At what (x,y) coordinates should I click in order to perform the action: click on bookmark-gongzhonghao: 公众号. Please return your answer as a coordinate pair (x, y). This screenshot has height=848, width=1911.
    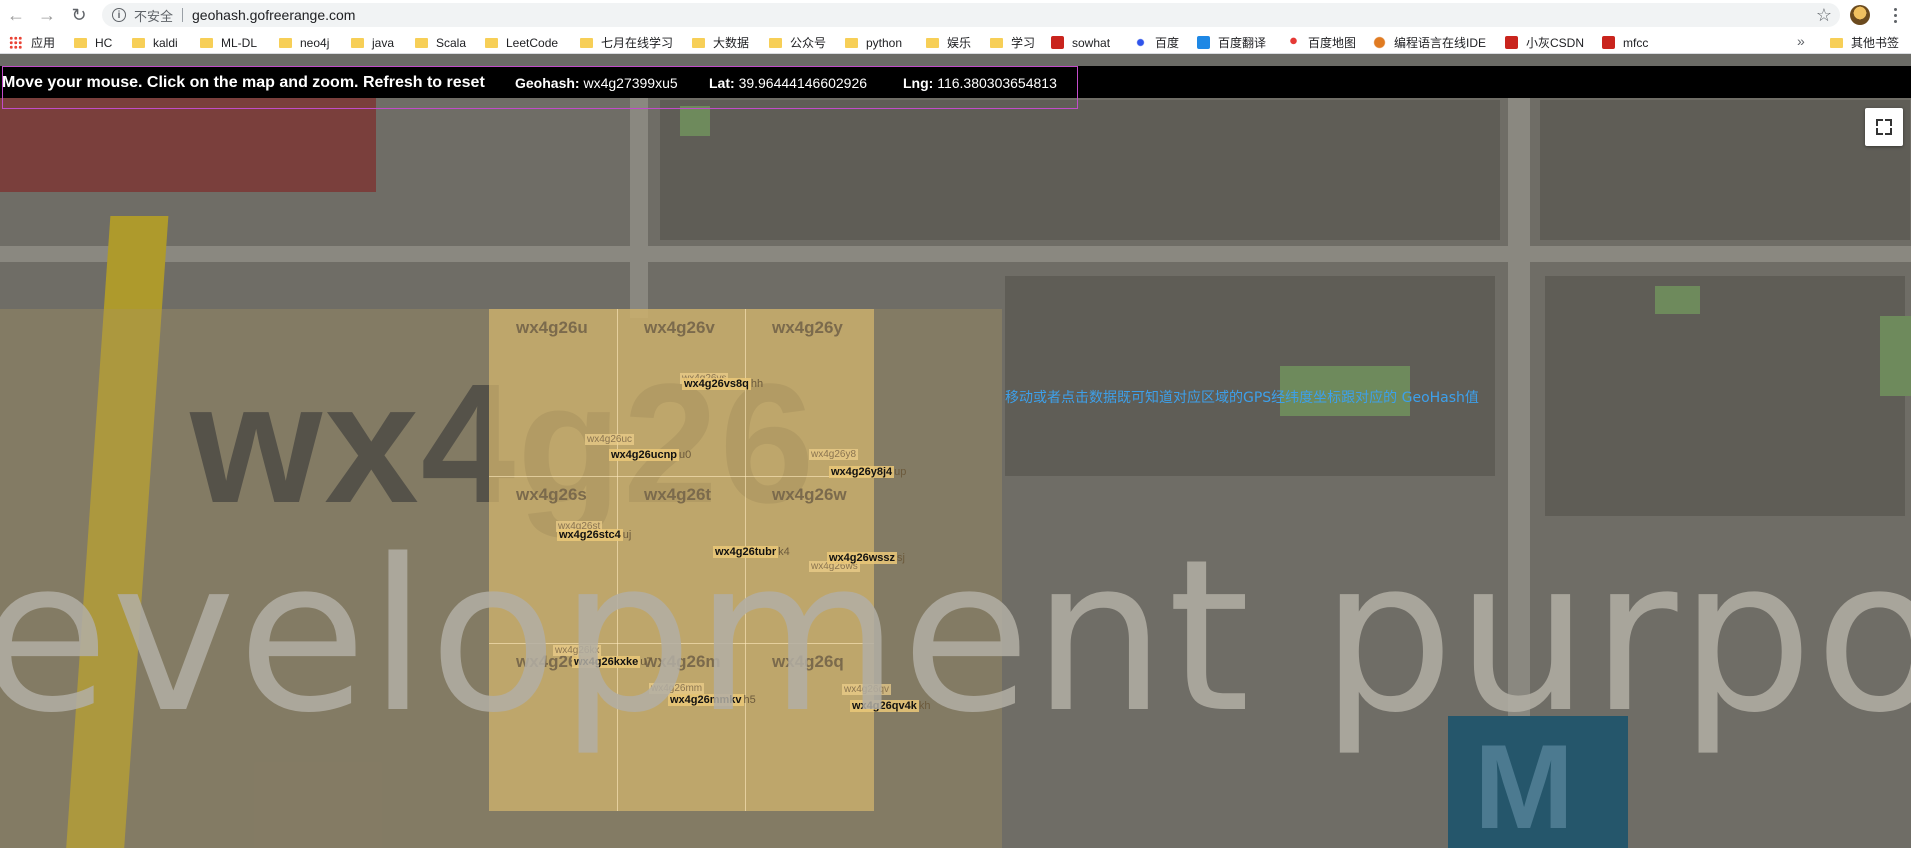
    Looking at the image, I should click on (797, 42).